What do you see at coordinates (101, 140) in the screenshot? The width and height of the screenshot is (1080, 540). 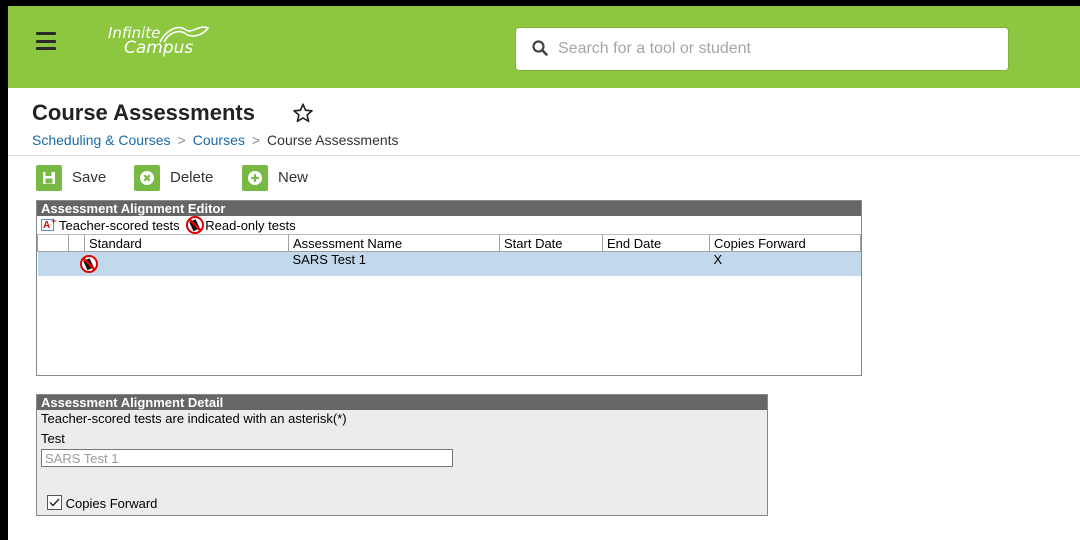 I see `breadcrumb-scheduling-courses: Scheduling & Courses` at bounding box center [101, 140].